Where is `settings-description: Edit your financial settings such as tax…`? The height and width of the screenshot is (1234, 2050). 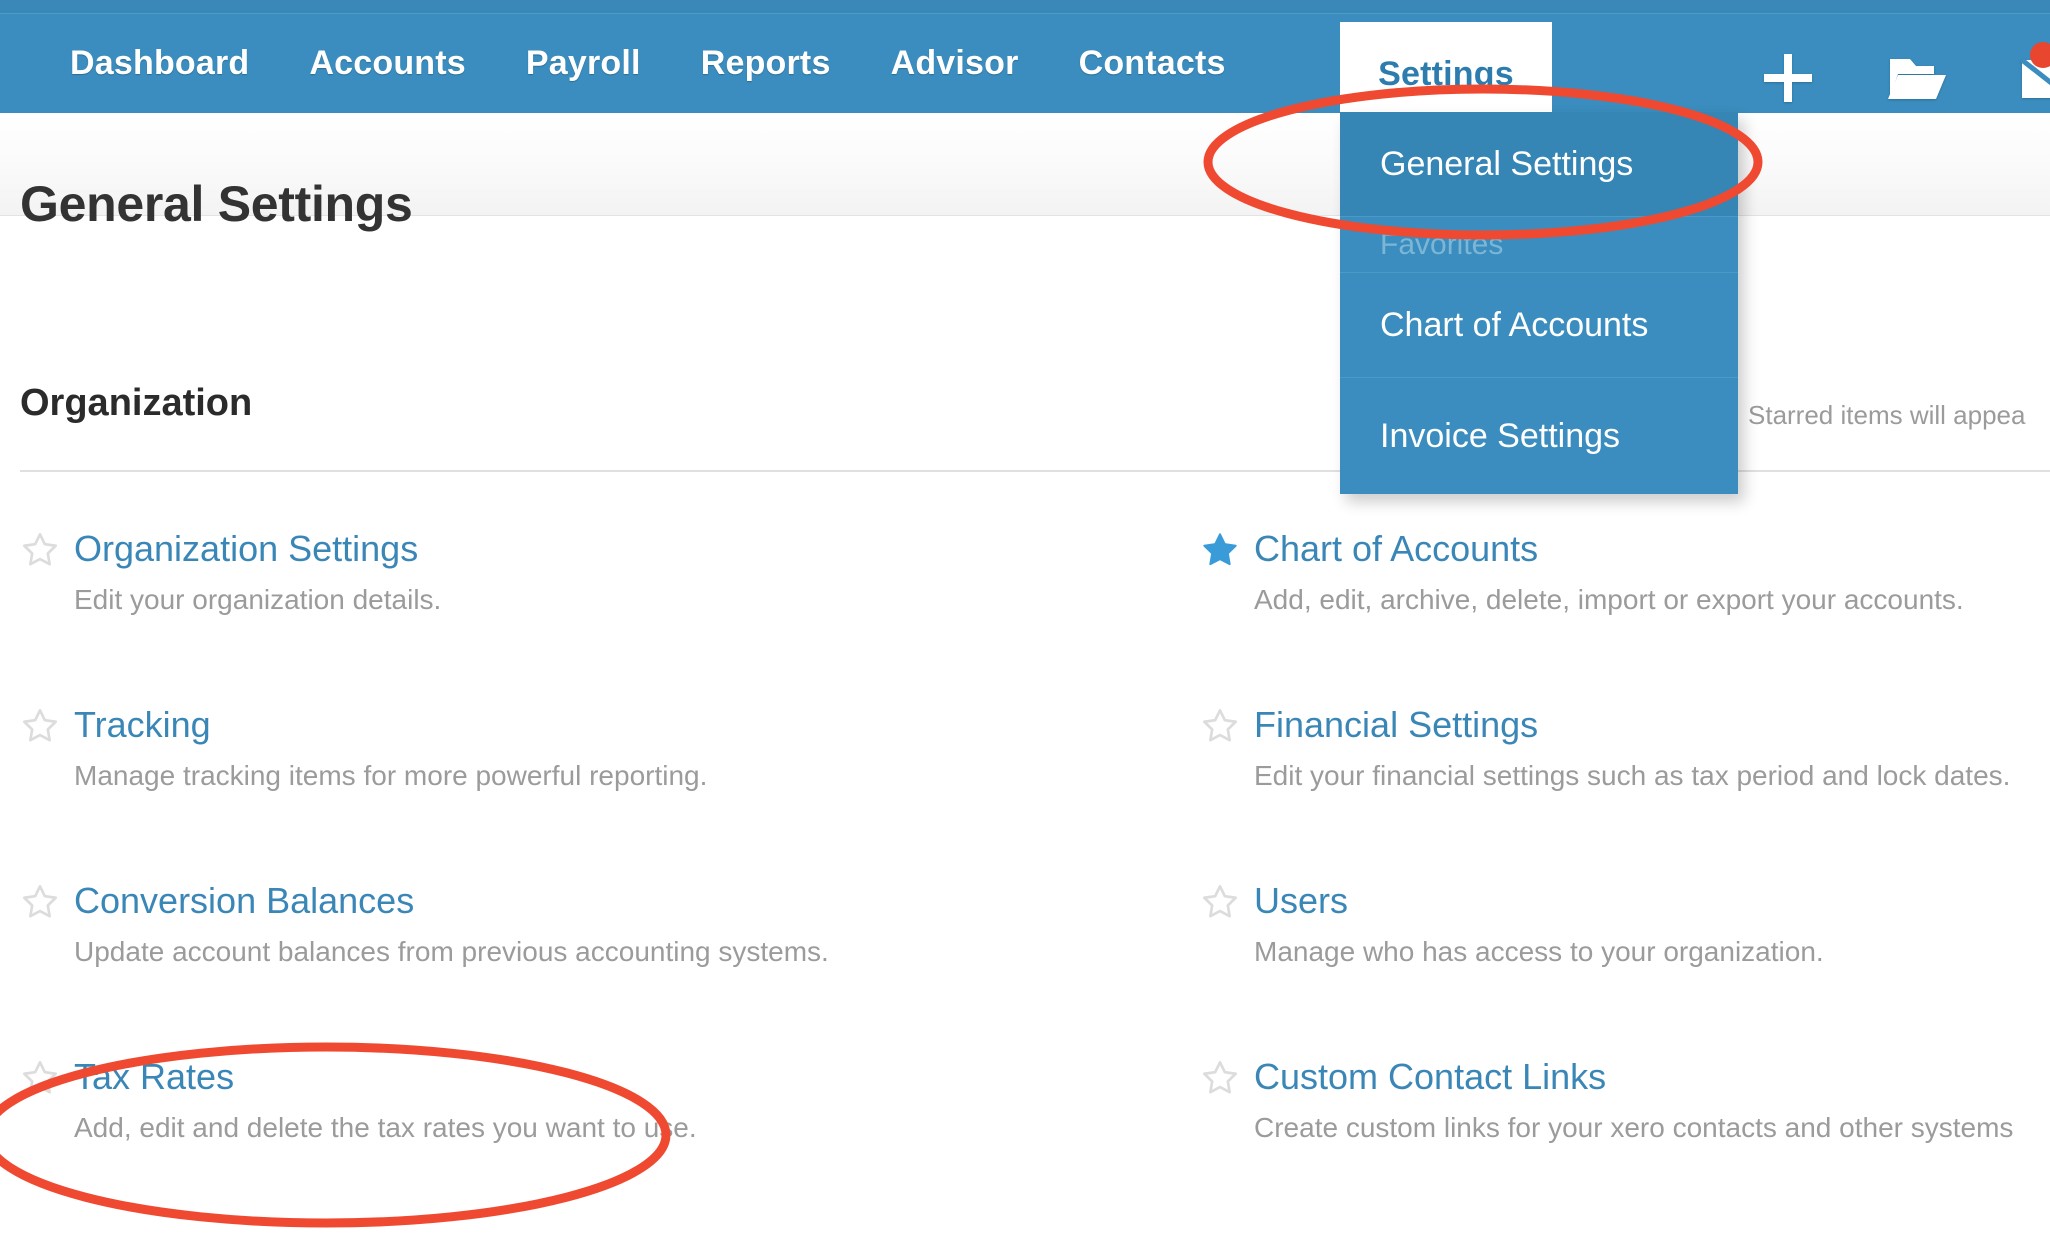 settings-description: Edit your financial settings such as tax… is located at coordinates (1632, 775).